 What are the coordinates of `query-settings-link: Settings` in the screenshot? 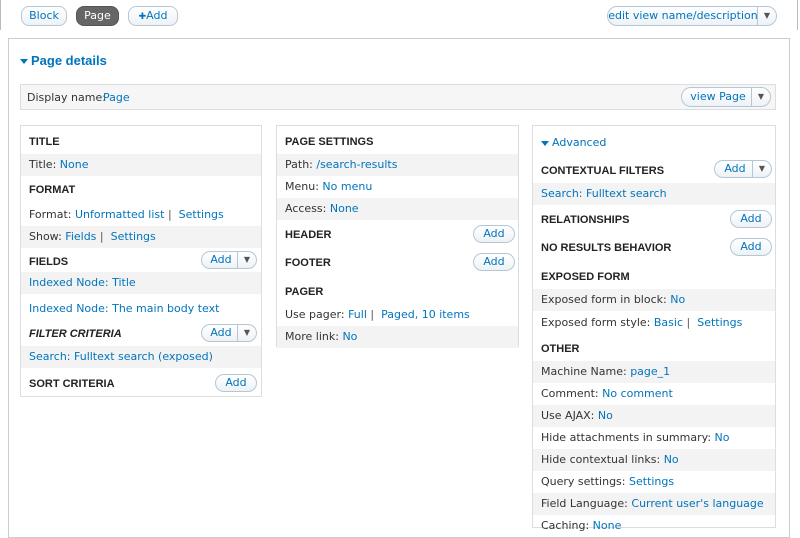 It's located at (651, 481).